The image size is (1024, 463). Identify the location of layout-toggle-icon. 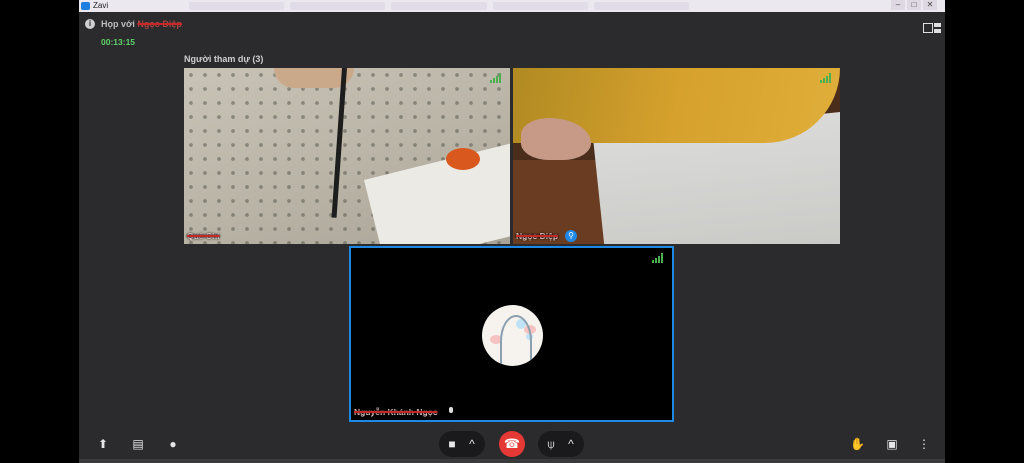
(932, 28).